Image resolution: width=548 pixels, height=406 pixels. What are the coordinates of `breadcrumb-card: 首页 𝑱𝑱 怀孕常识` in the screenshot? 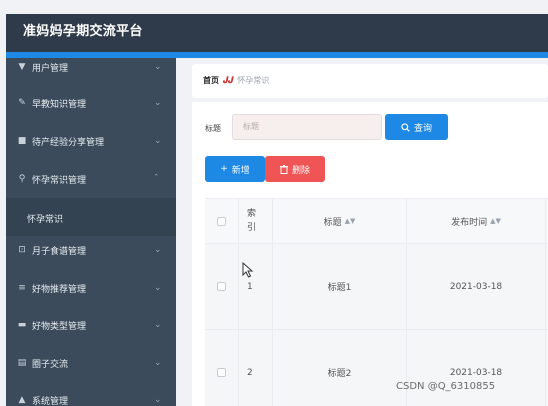 It's located at (370, 81).